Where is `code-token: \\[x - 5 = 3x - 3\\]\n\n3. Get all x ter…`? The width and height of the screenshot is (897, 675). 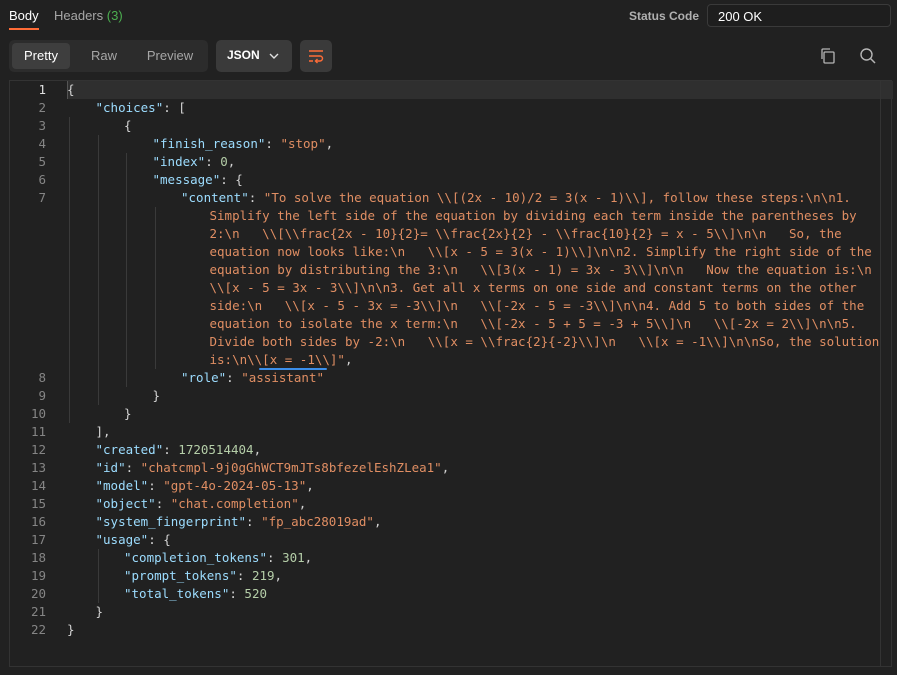 code-token: \\[x - 5 = 3x - 3\\]\n\n3. Get all x ter… is located at coordinates (533, 287).